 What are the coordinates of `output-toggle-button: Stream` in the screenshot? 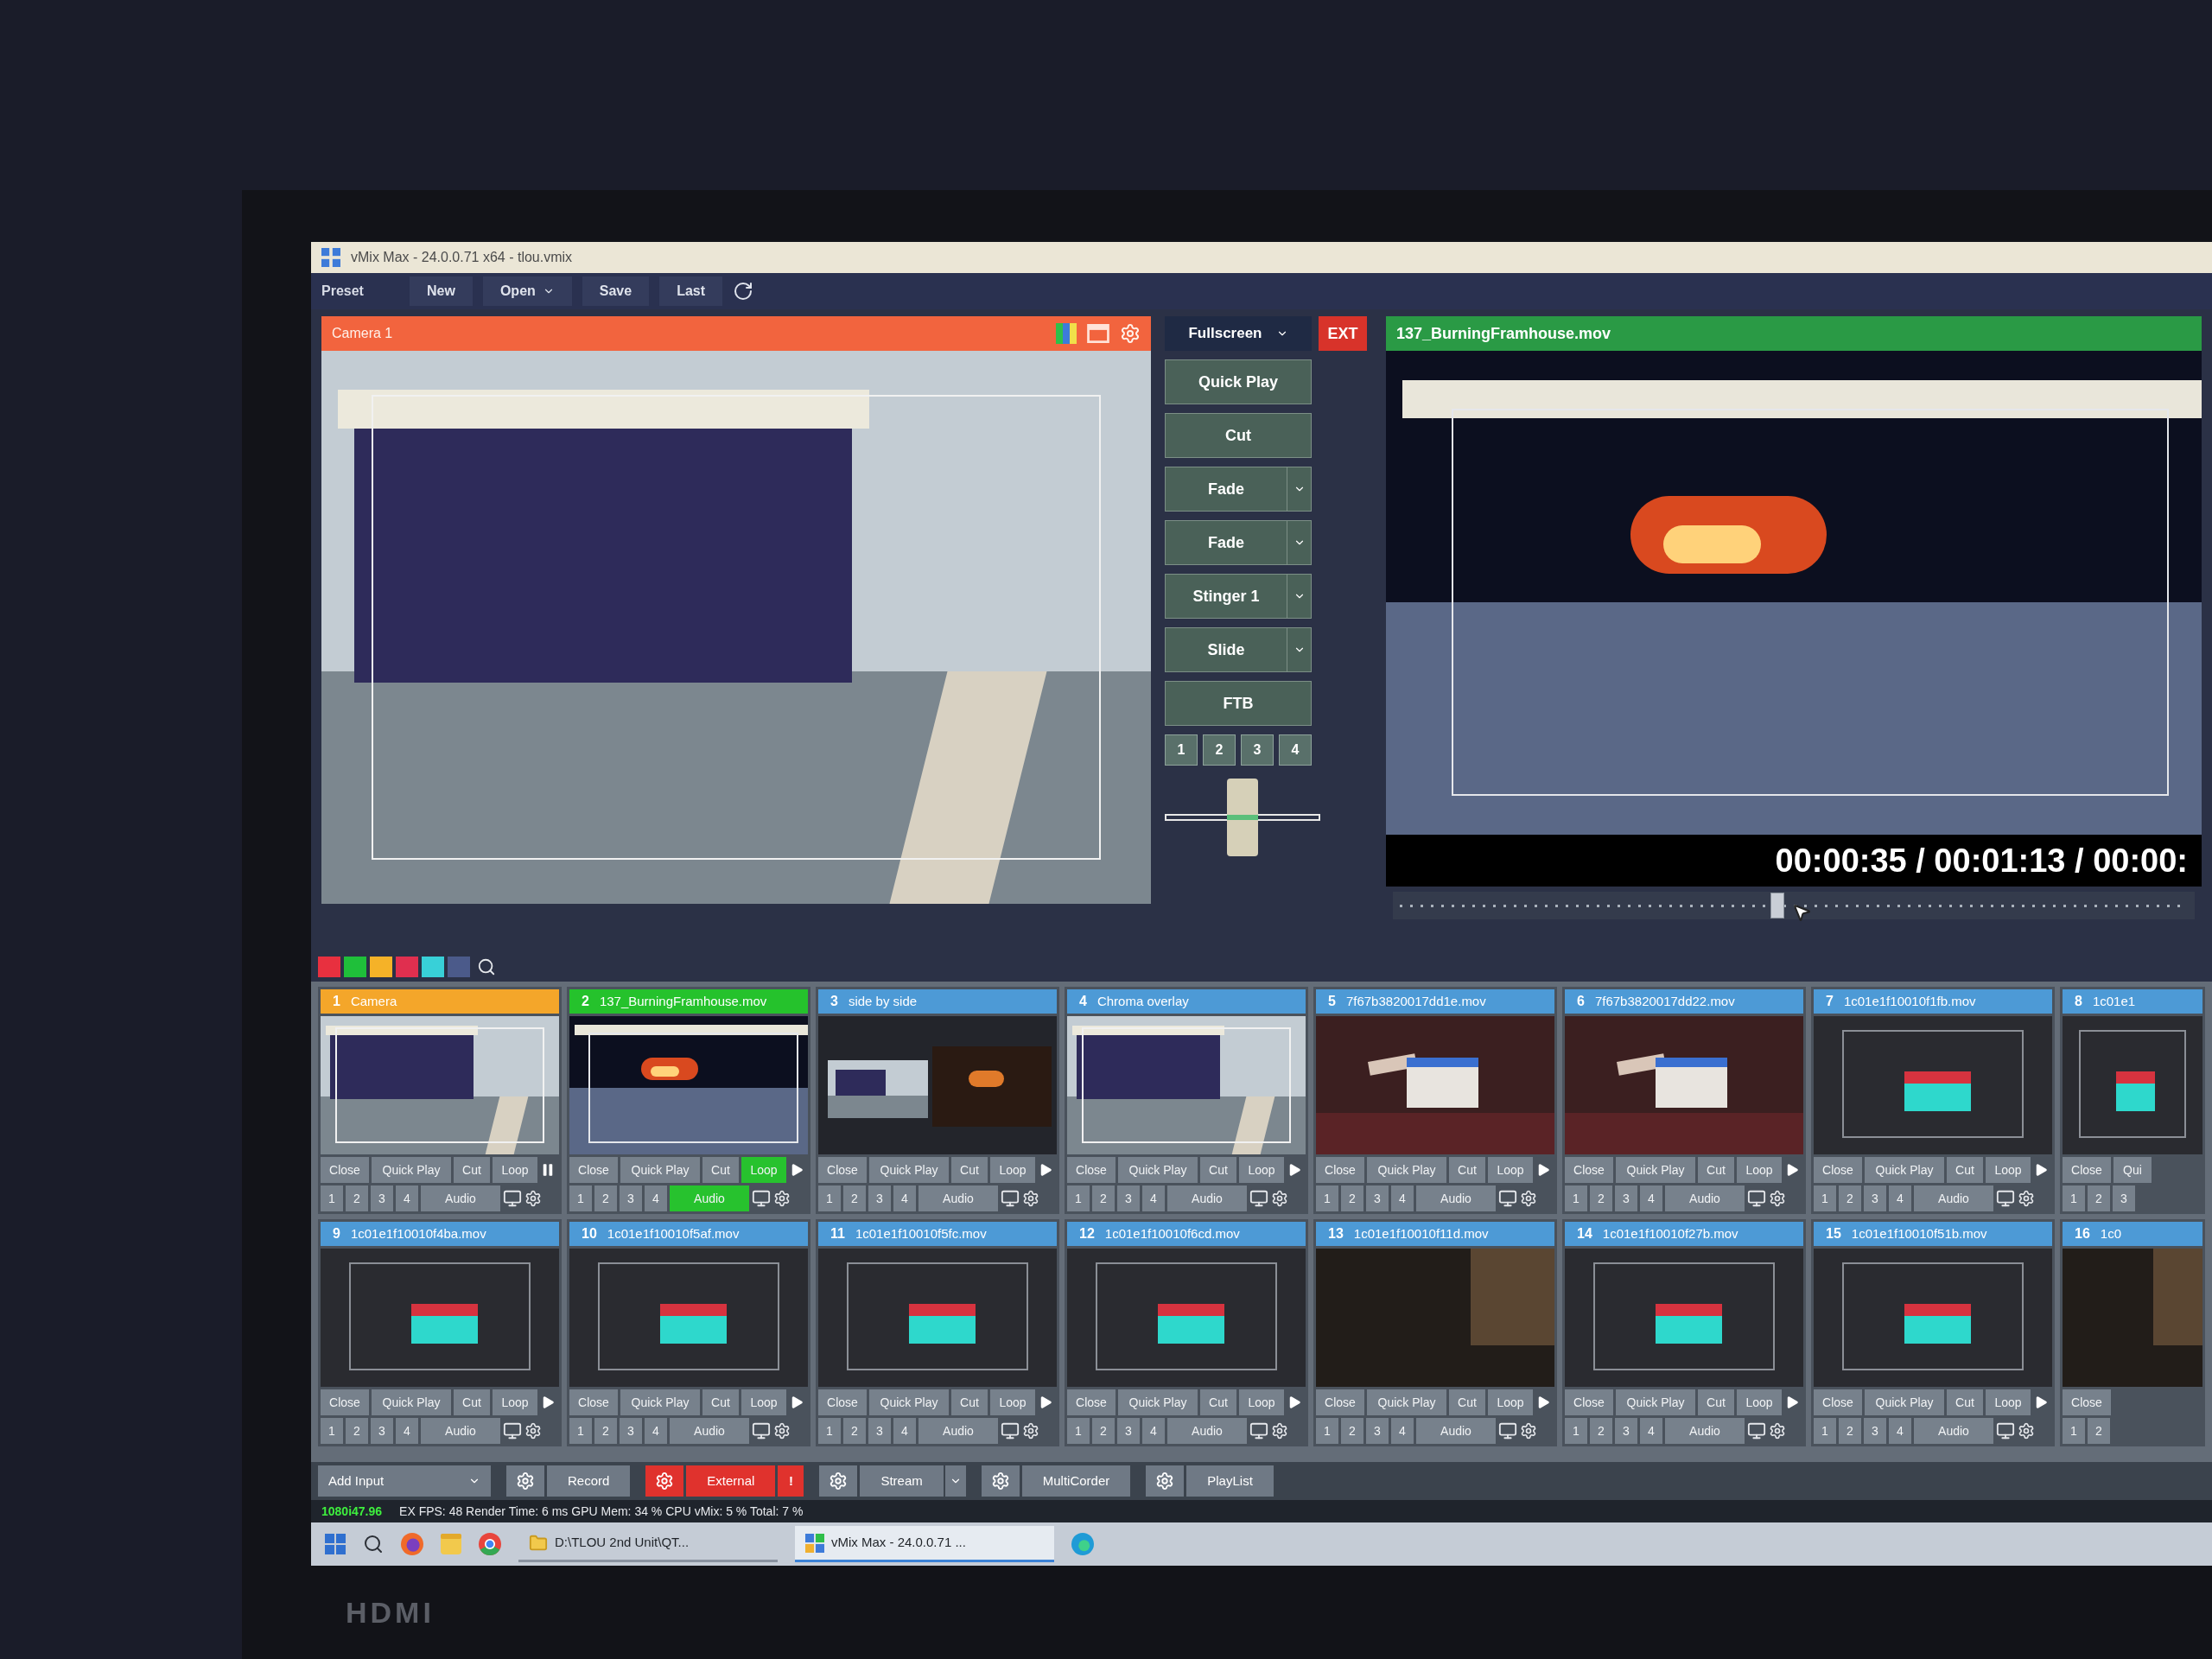 It's located at (913, 1481).